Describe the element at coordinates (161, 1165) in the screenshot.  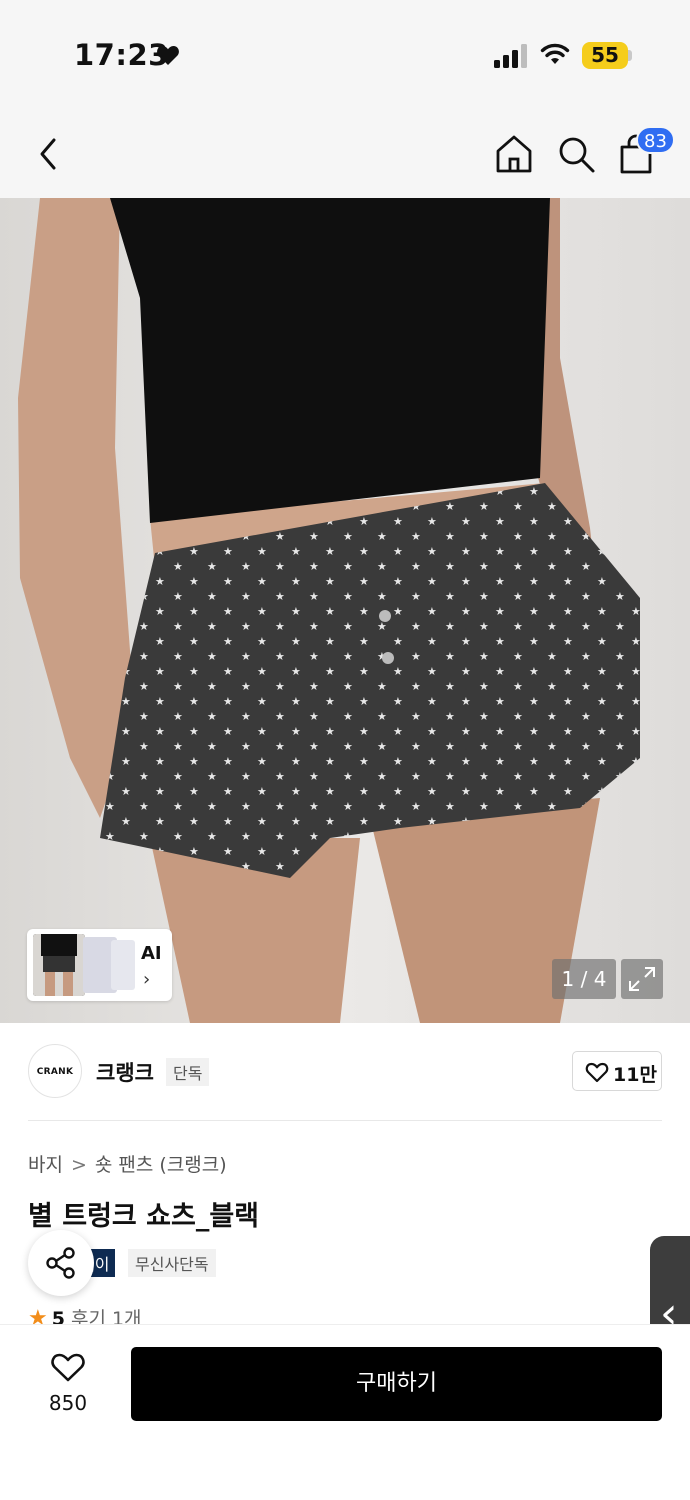
I see `breadcrumb-subcategory: 숏 팬츠 (크랭크)` at that location.